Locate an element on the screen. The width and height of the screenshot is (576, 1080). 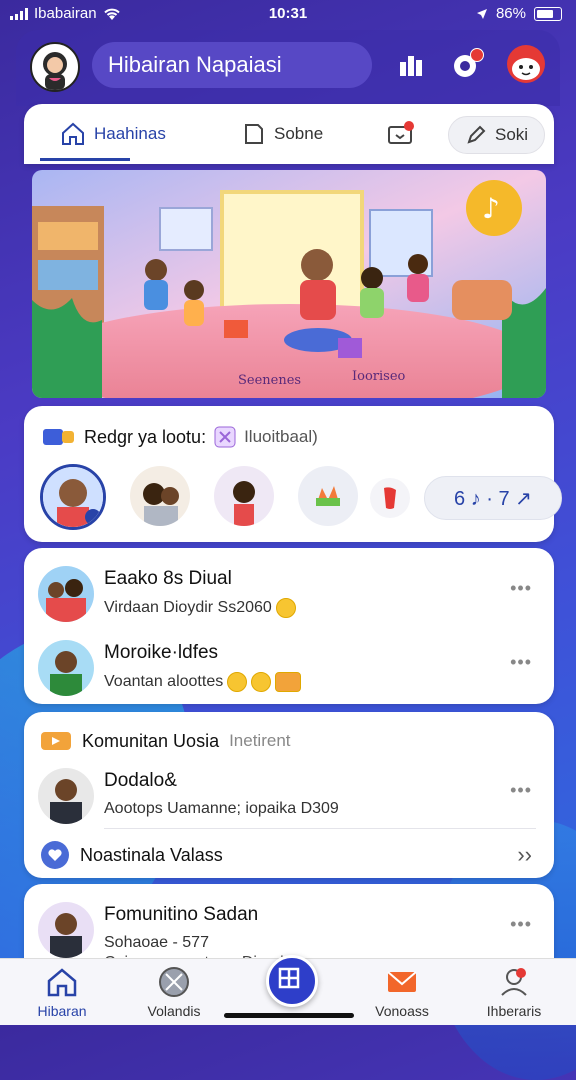
nav-item-messages: Vonoass is located at coordinates (402, 992).